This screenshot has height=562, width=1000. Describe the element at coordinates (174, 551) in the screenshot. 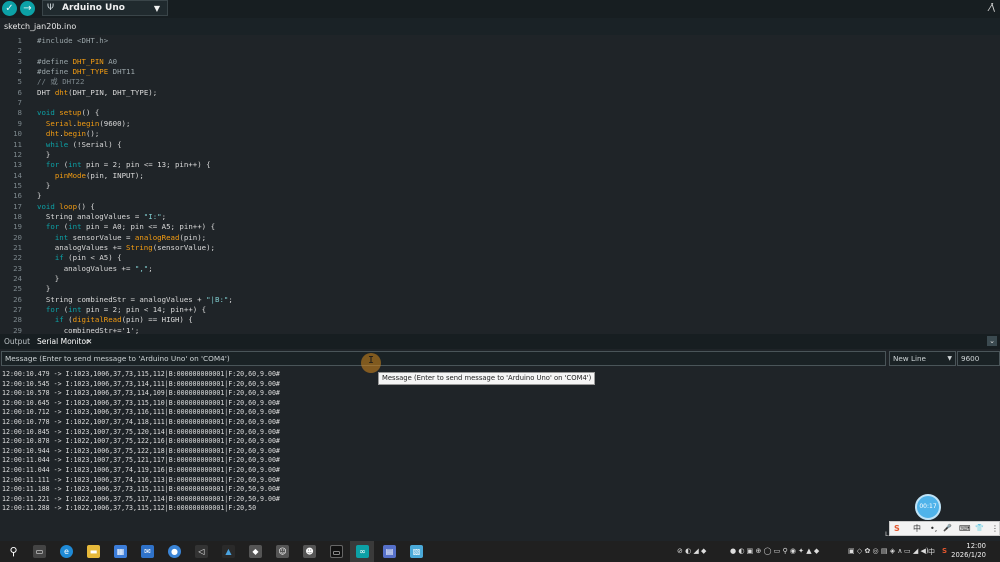

I see `browser-icon: ●` at that location.